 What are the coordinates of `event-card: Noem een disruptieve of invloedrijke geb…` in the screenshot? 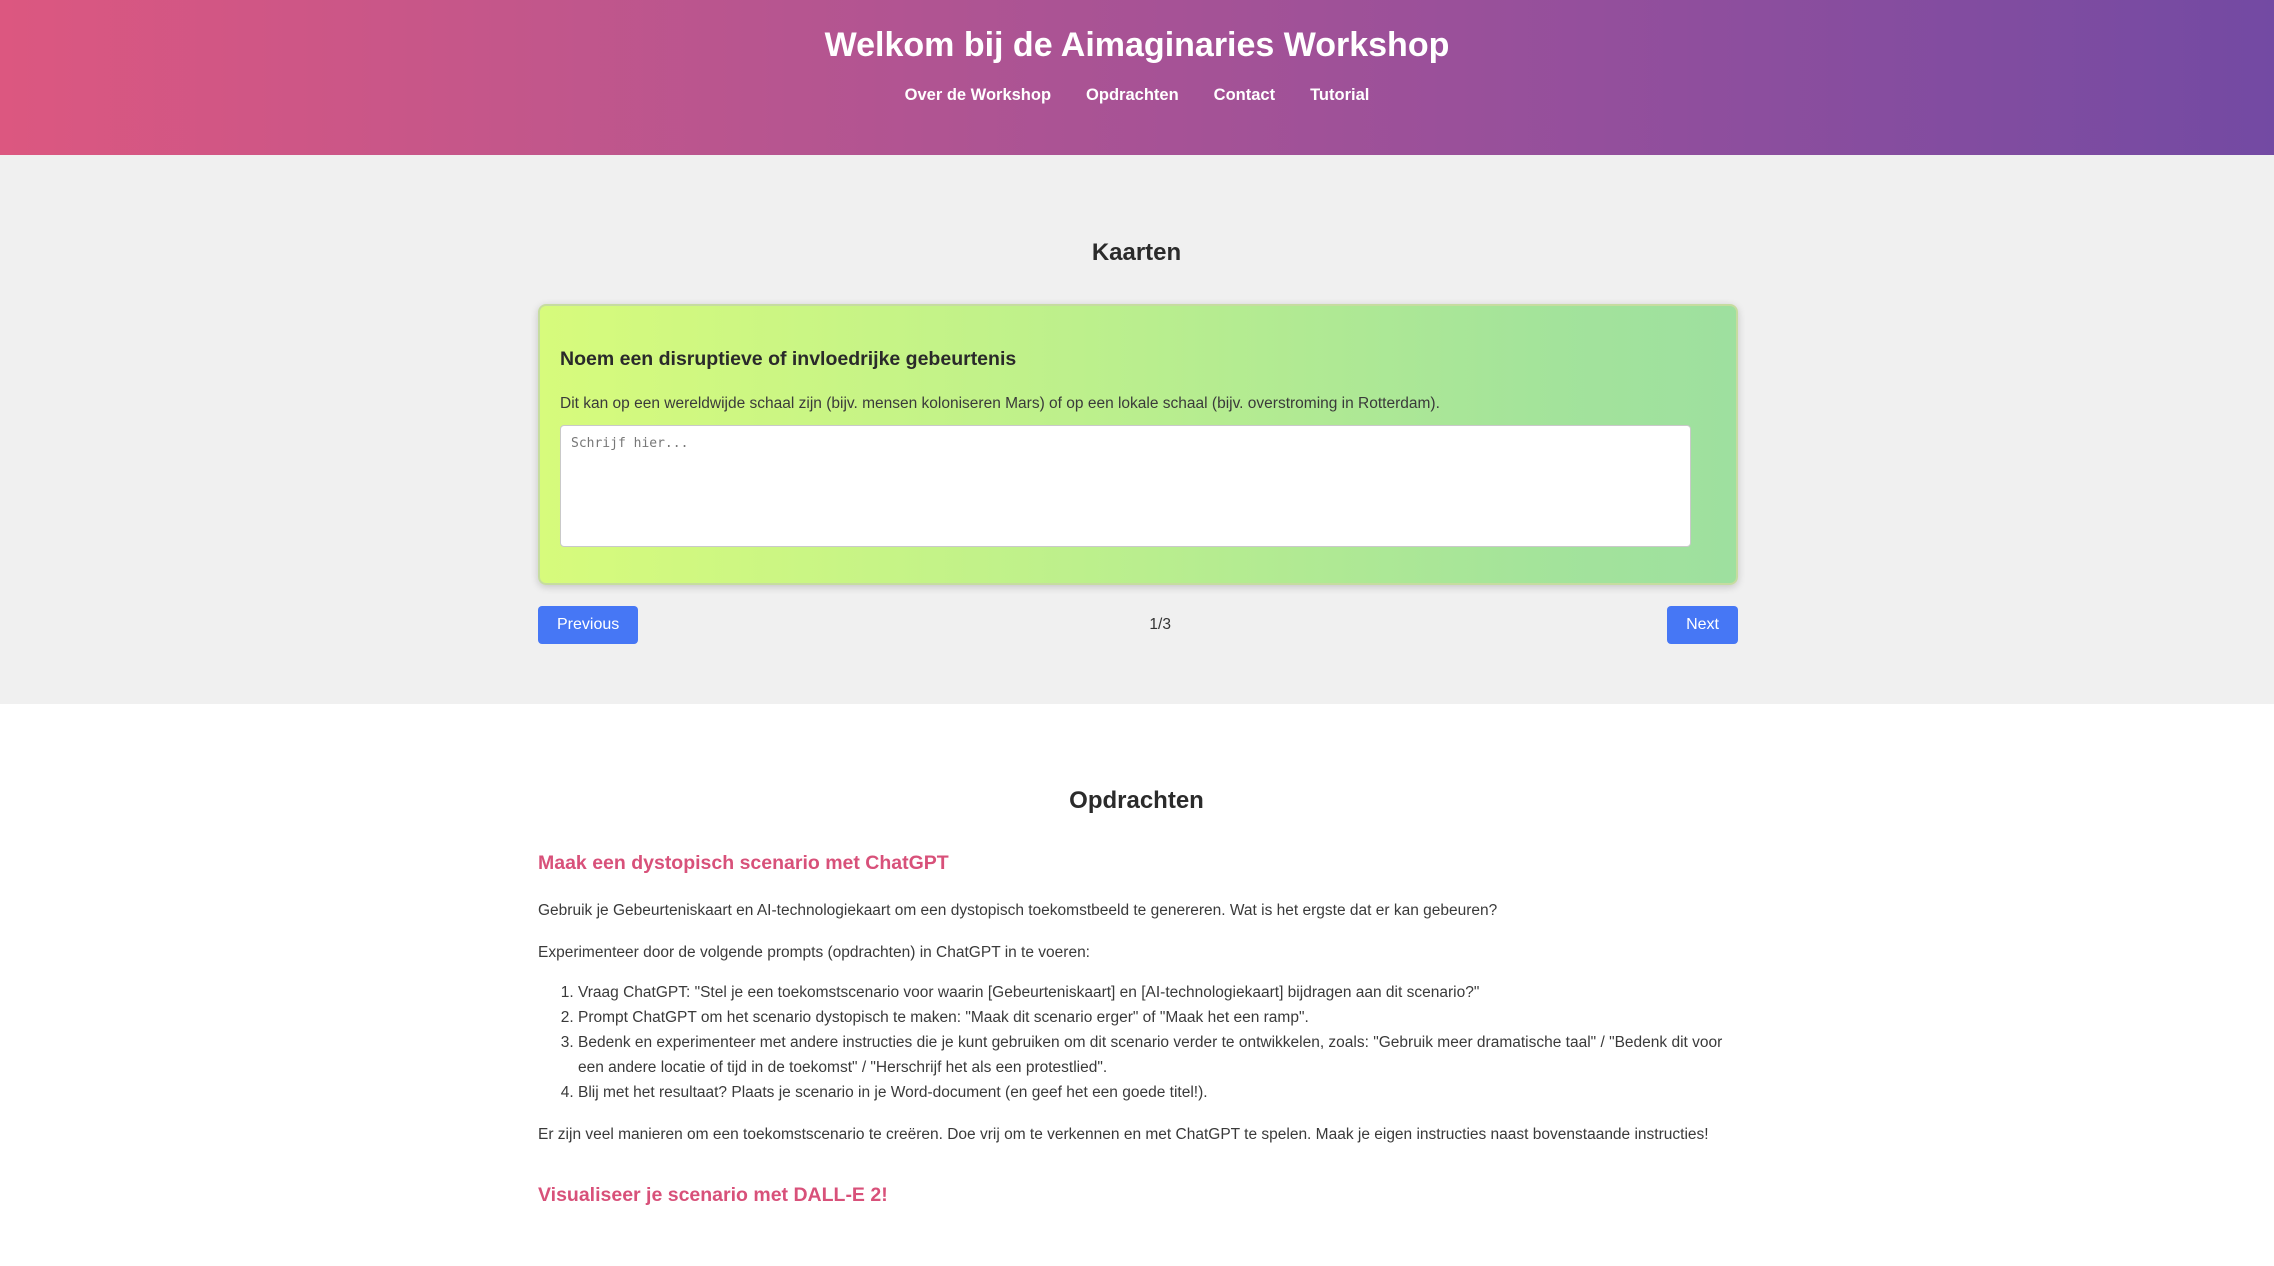 It's located at (1138, 444).